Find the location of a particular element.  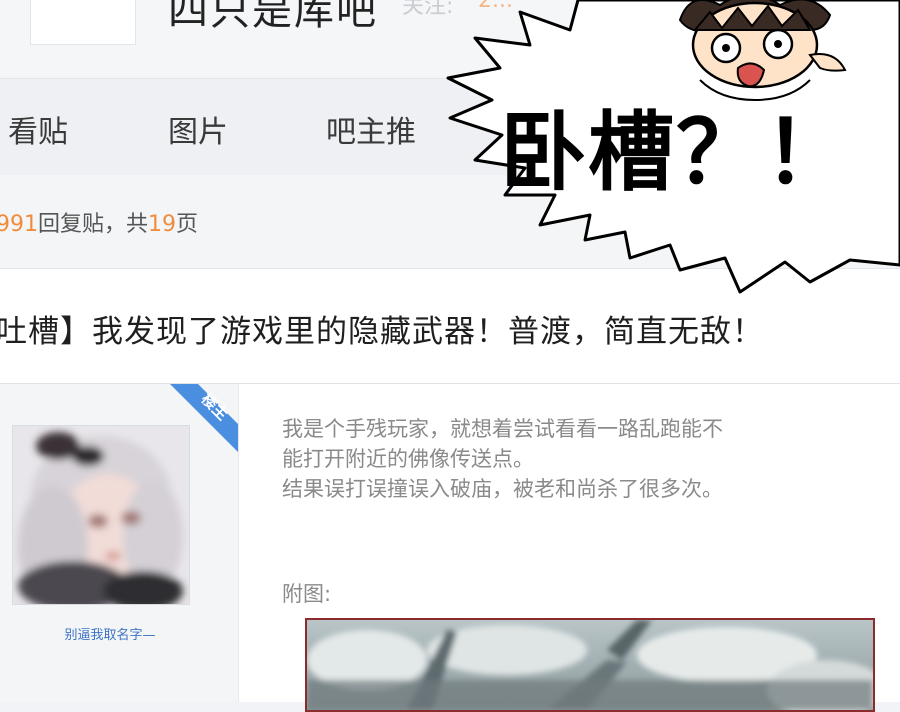

attachment-label: 附图: is located at coordinates (307, 594).